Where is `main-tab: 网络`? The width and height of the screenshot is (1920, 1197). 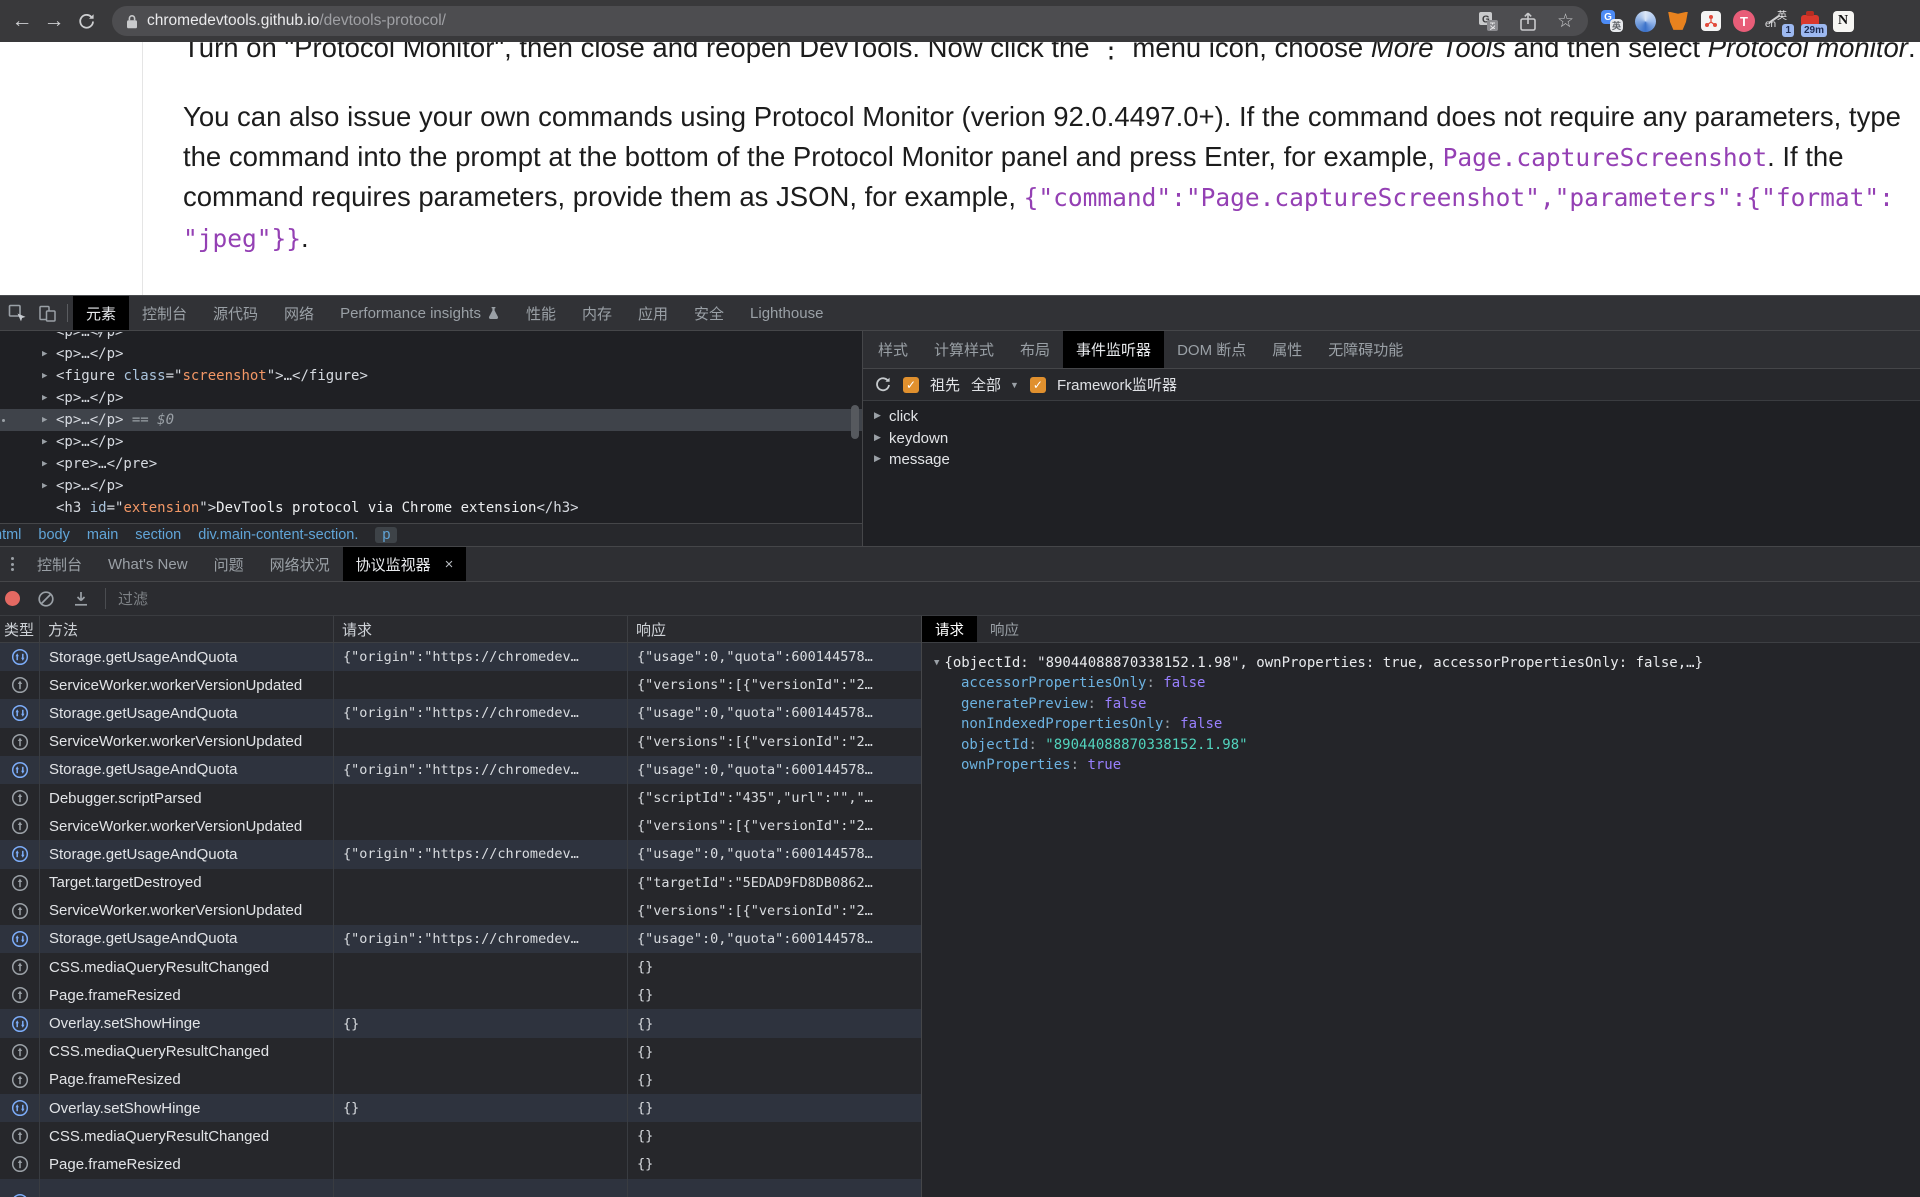
main-tab: 网络 is located at coordinates (299, 313).